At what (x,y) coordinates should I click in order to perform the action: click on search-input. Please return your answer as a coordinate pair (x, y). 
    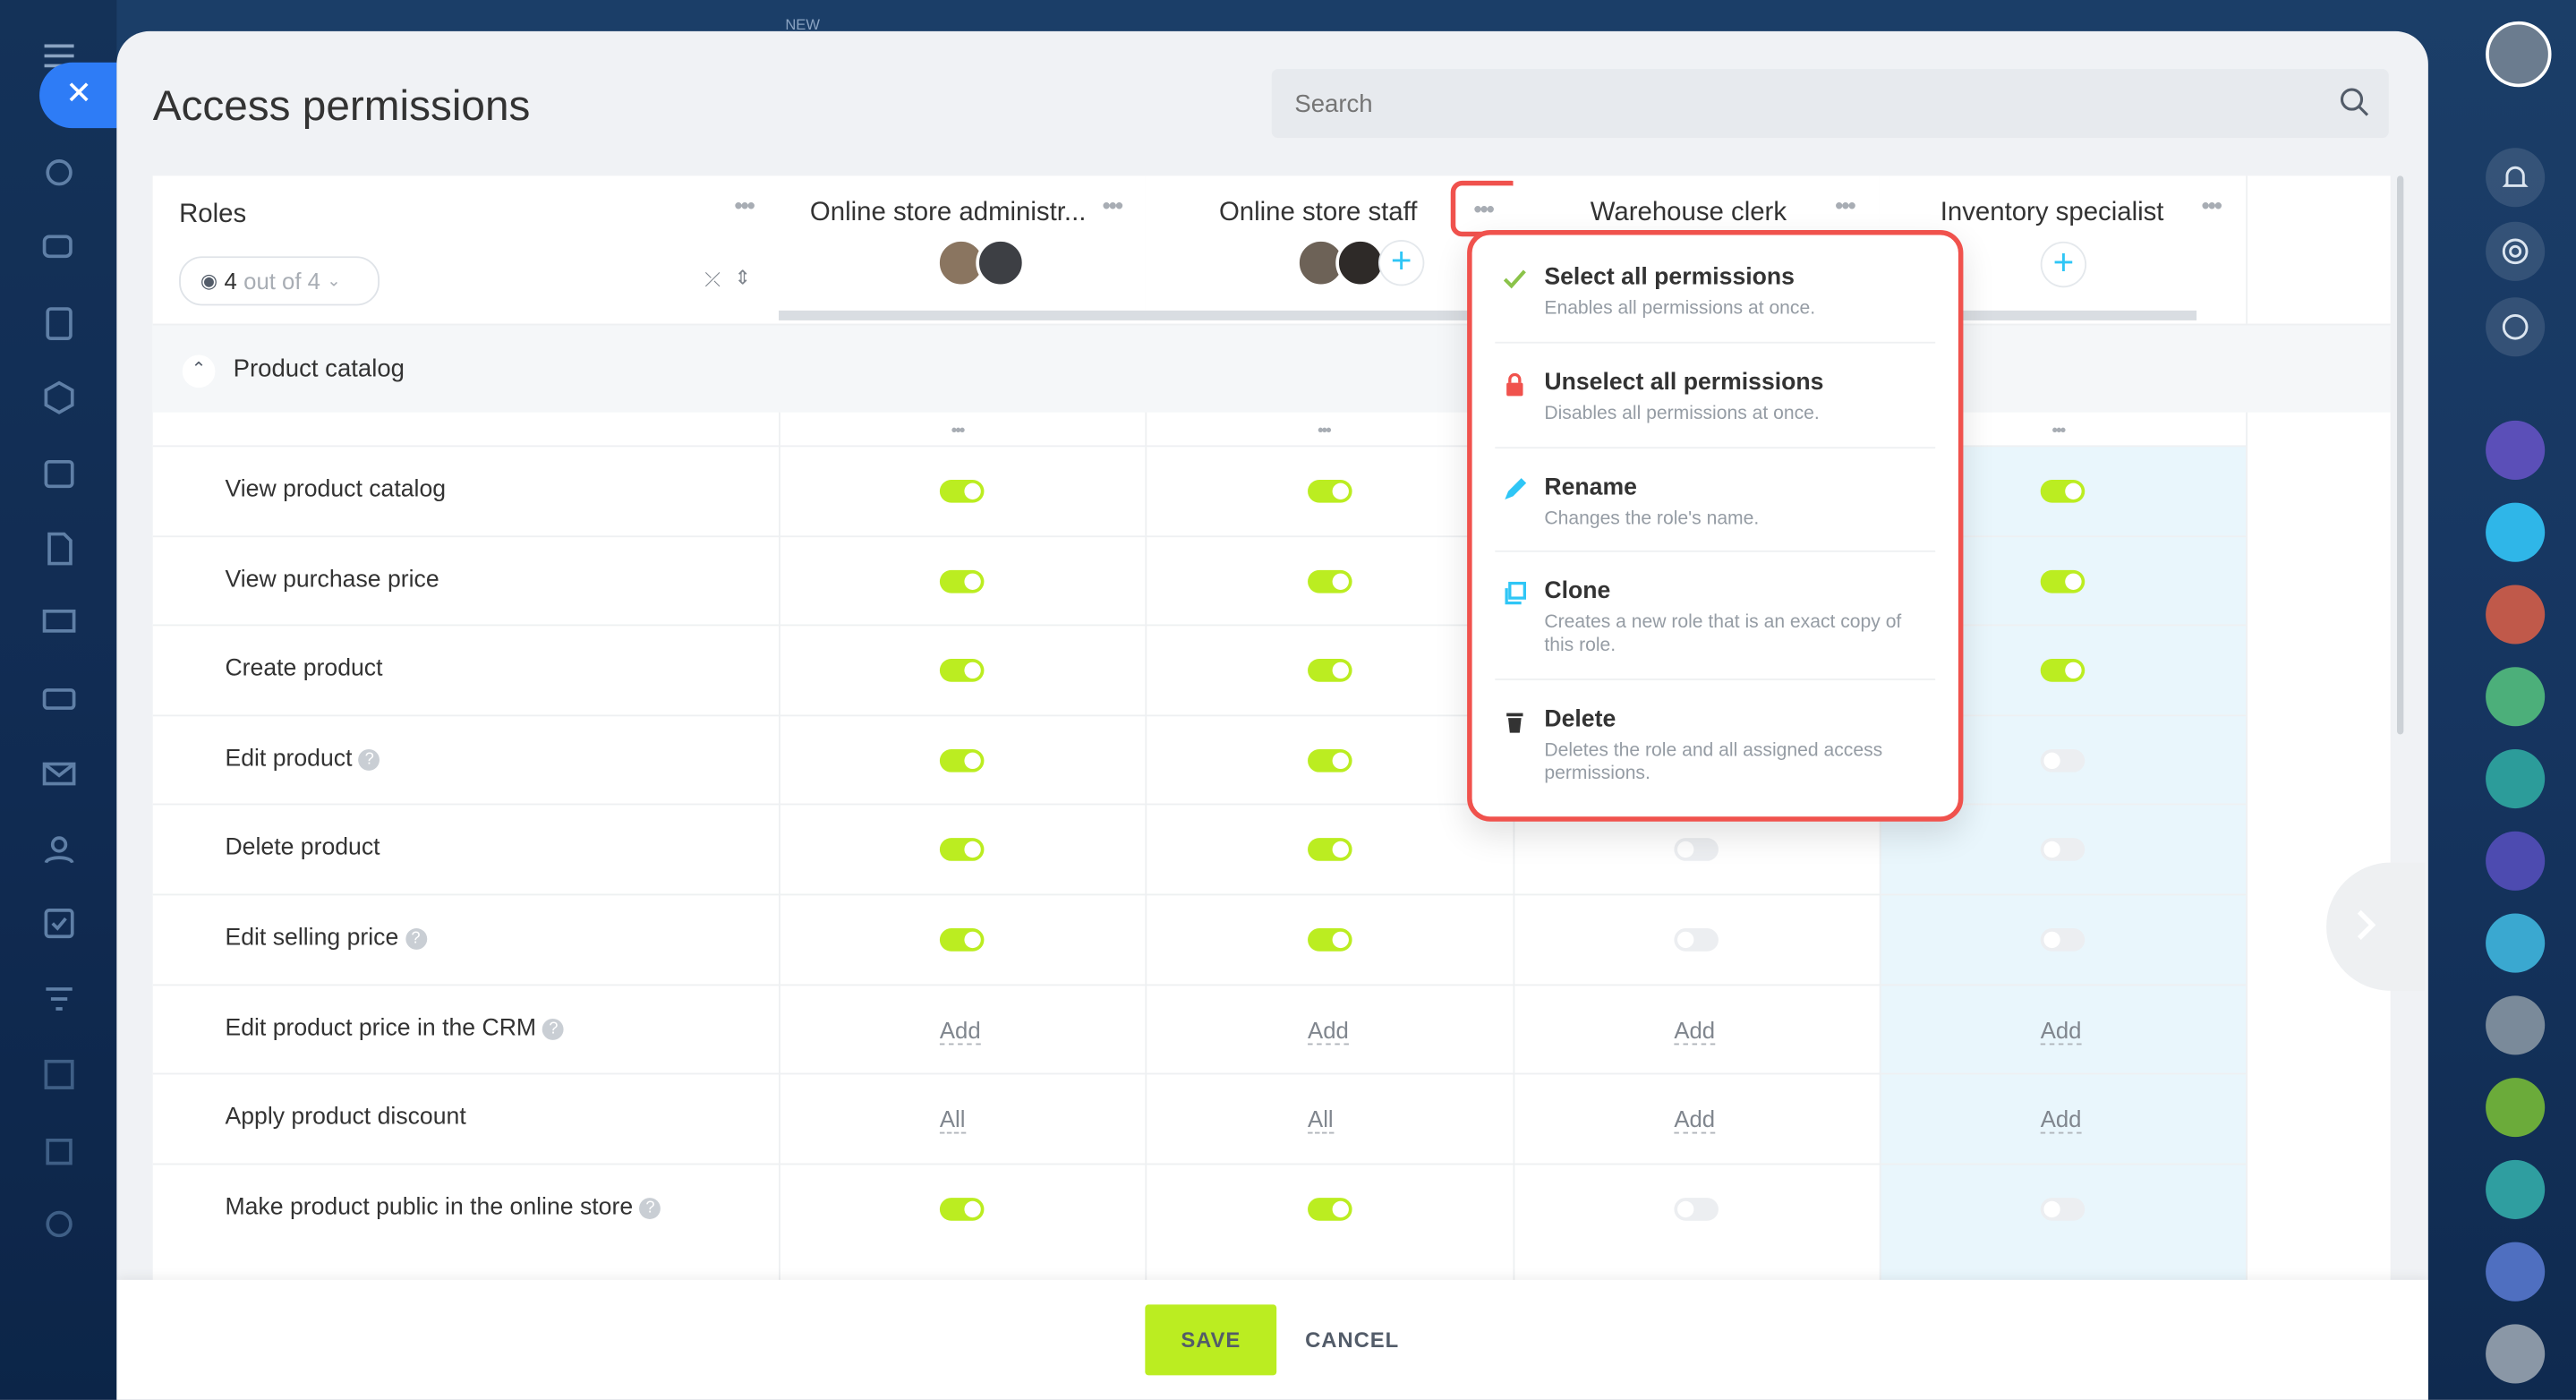
    Looking at the image, I should click on (1787, 105).